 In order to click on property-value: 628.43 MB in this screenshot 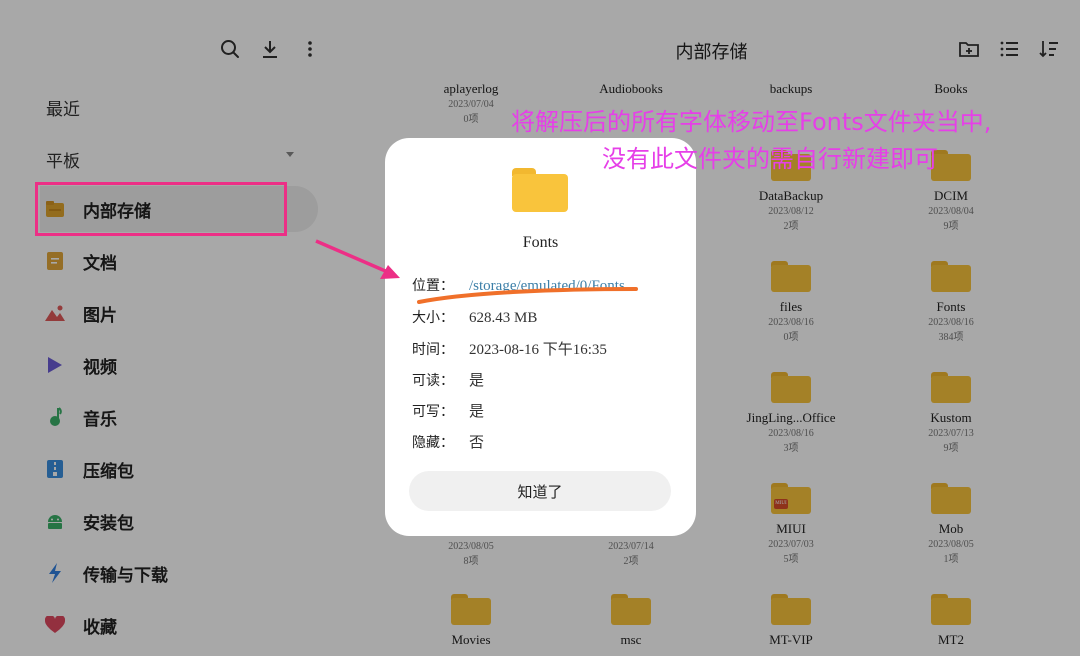, I will do `click(503, 318)`.